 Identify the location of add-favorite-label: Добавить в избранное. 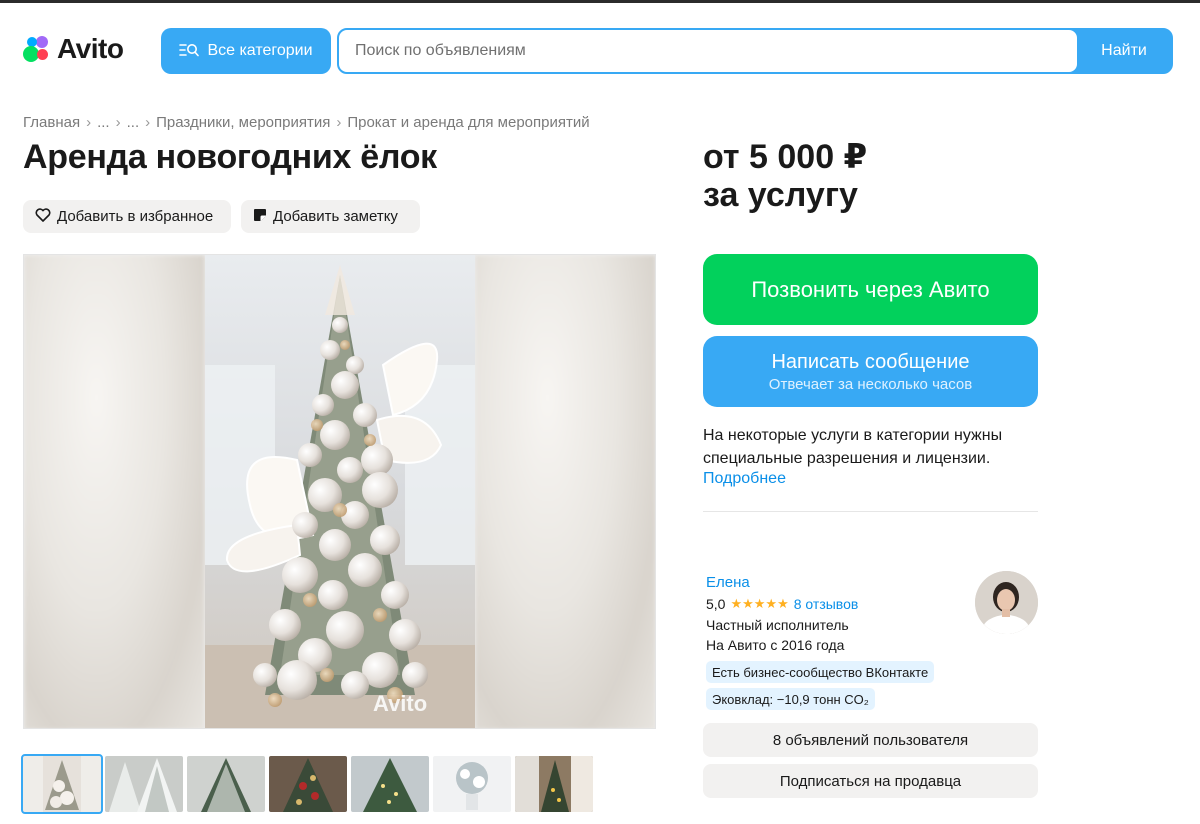
(135, 216).